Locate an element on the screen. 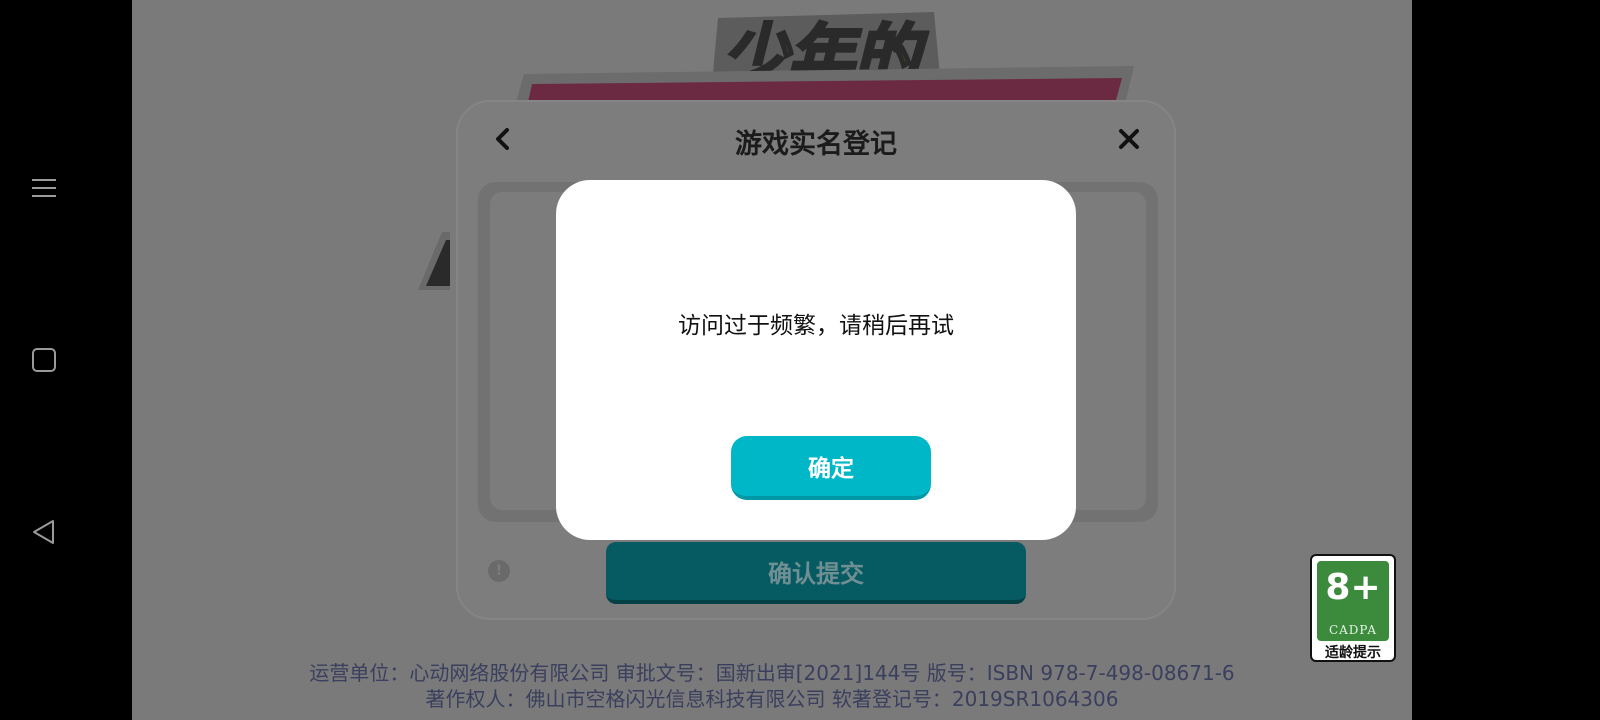 The image size is (1600, 720). footer-line-2: 著作权人：佛山市空格闪光信息科技有限公司 软著登记号：2019SR1064306 is located at coordinates (772, 699).